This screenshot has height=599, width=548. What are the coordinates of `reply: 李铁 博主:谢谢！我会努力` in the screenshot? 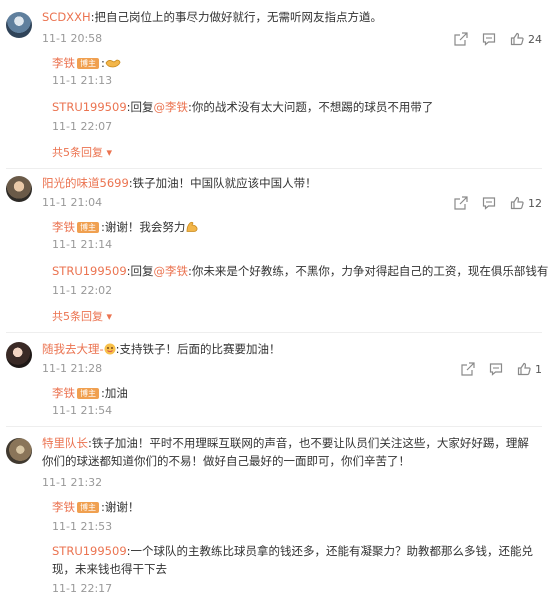 It's located at (290, 228).